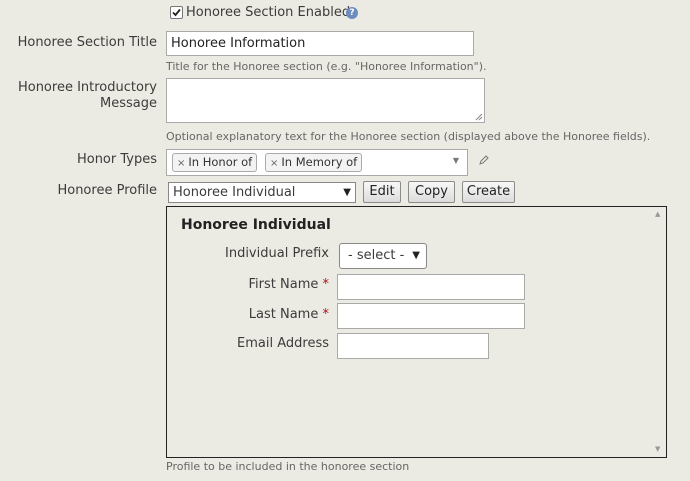  Describe the element at coordinates (107, 190) in the screenshot. I see `profile-label: Honoree Profile` at that location.